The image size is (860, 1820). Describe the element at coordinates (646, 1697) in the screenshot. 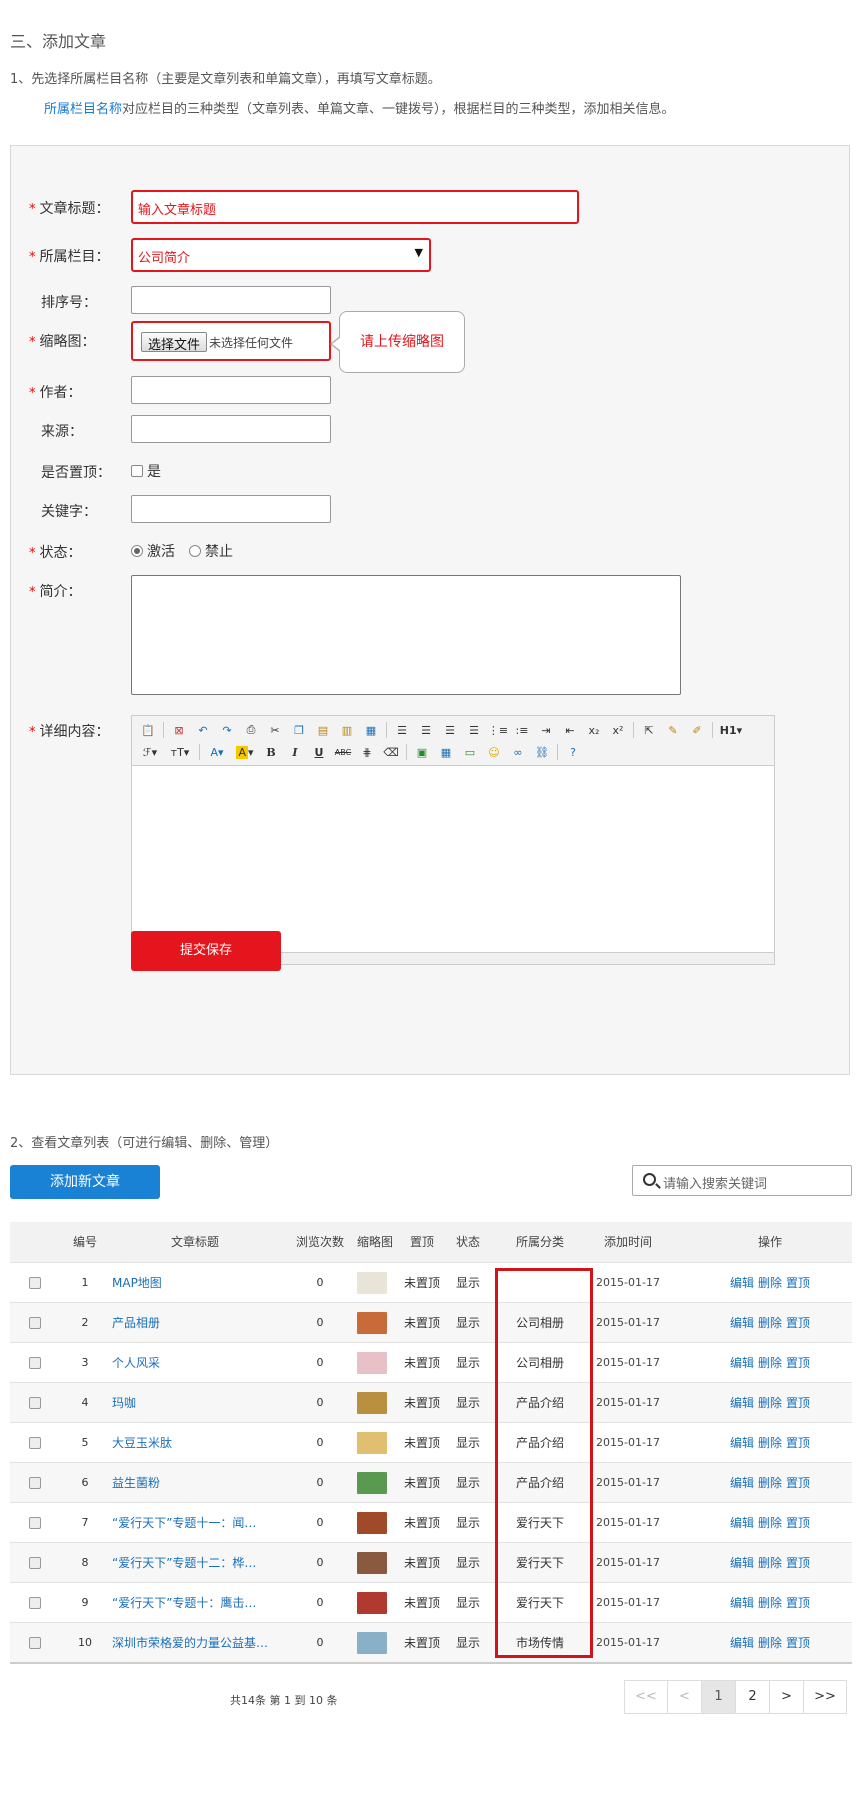

I see `first-page-button: <<` at that location.